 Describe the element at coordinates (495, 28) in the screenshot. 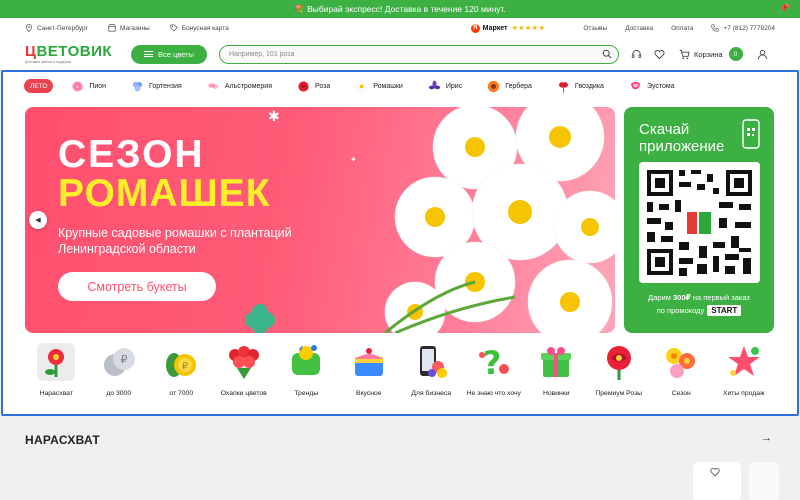

I see `market-label: Маркет` at that location.